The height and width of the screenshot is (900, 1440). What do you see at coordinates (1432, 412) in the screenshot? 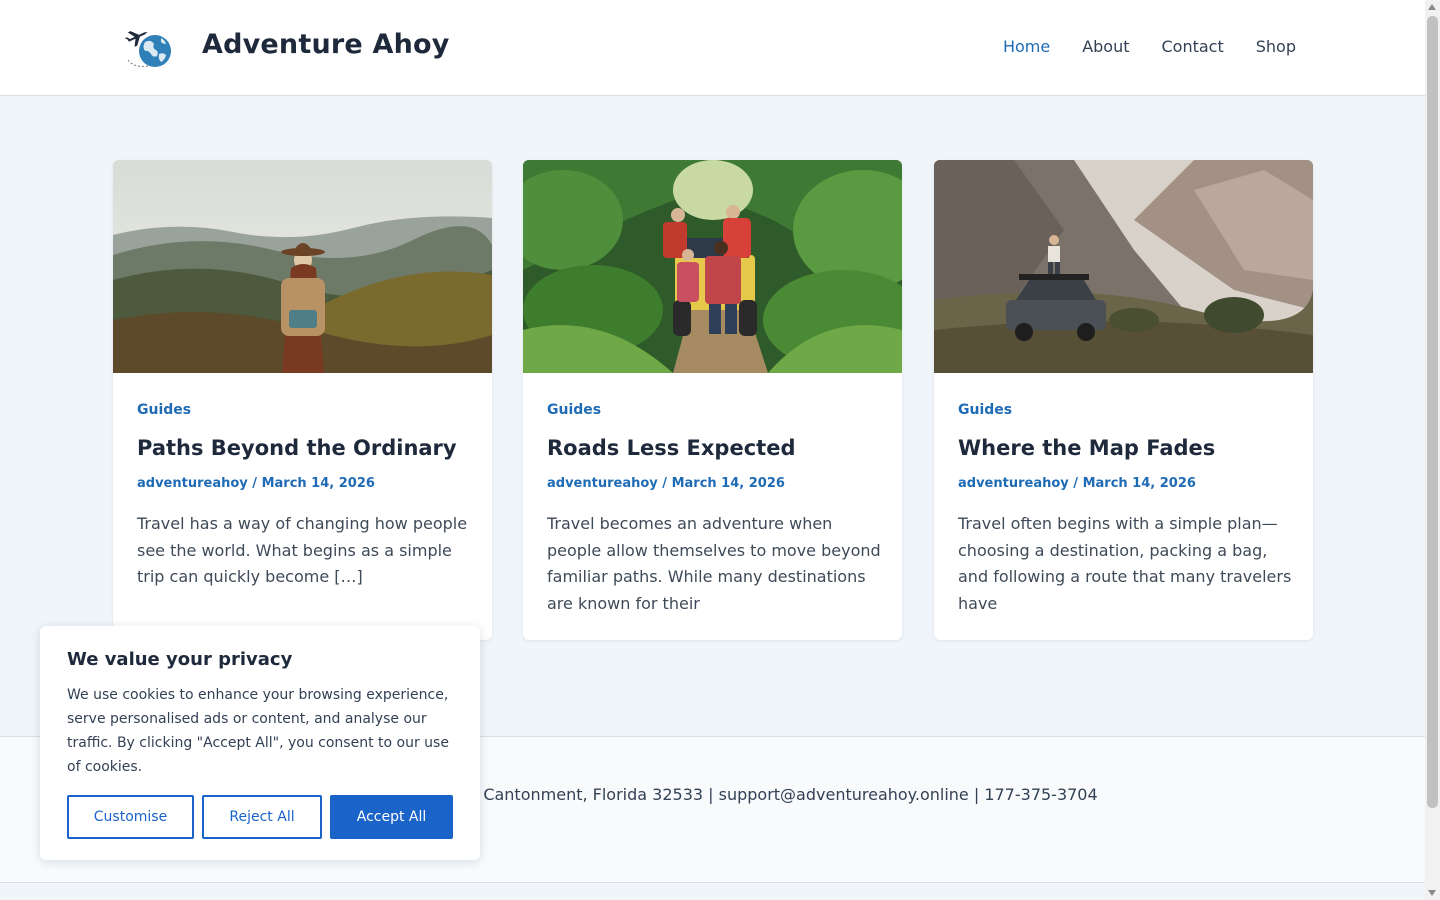
I see `scrollbar-thumb` at bounding box center [1432, 412].